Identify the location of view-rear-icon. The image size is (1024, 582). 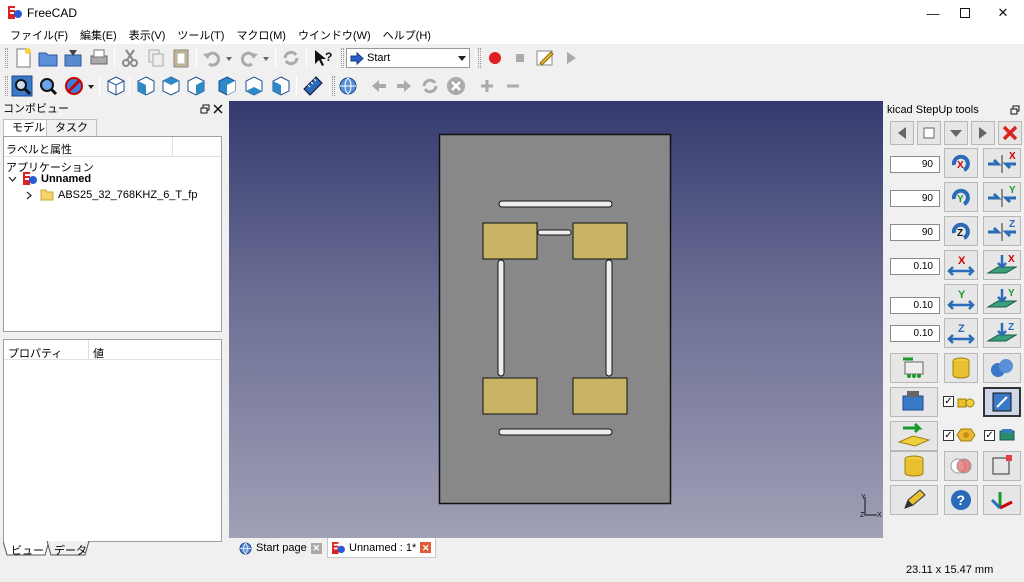
(227, 86).